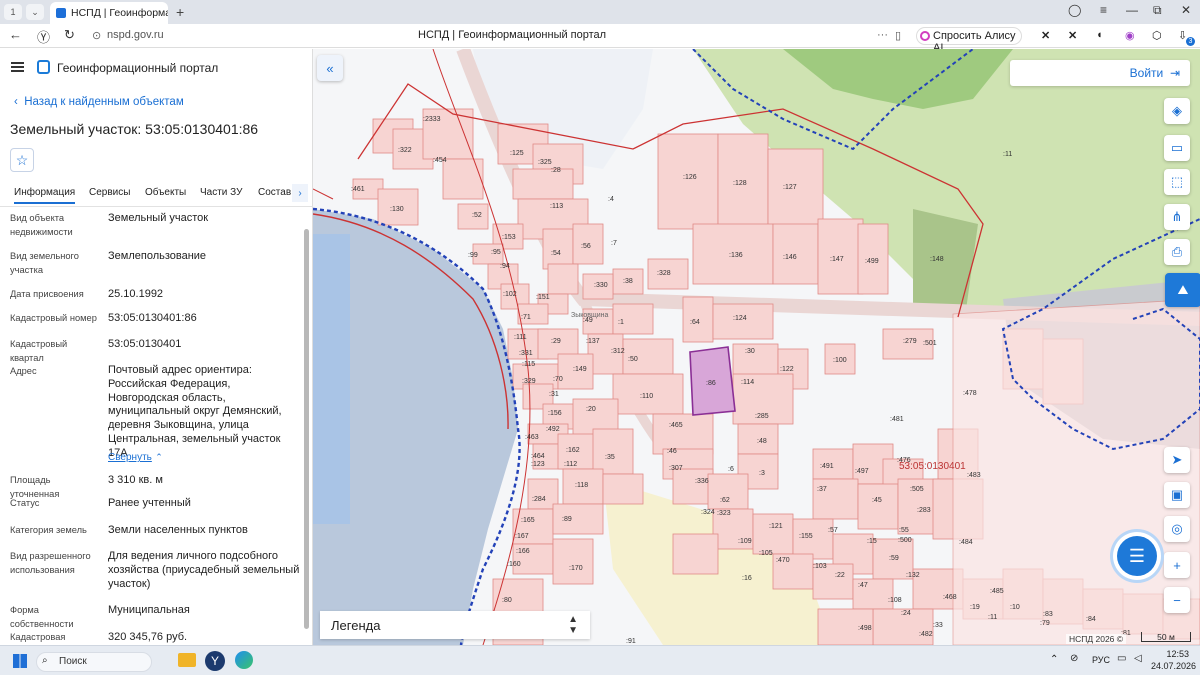 This screenshot has height=675, width=1200. I want to click on tab-information: Информация, so click(45, 195).